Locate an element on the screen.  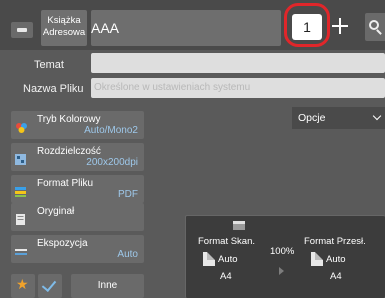
exposure-button: Ekspozycja Auto is located at coordinates (77, 249).